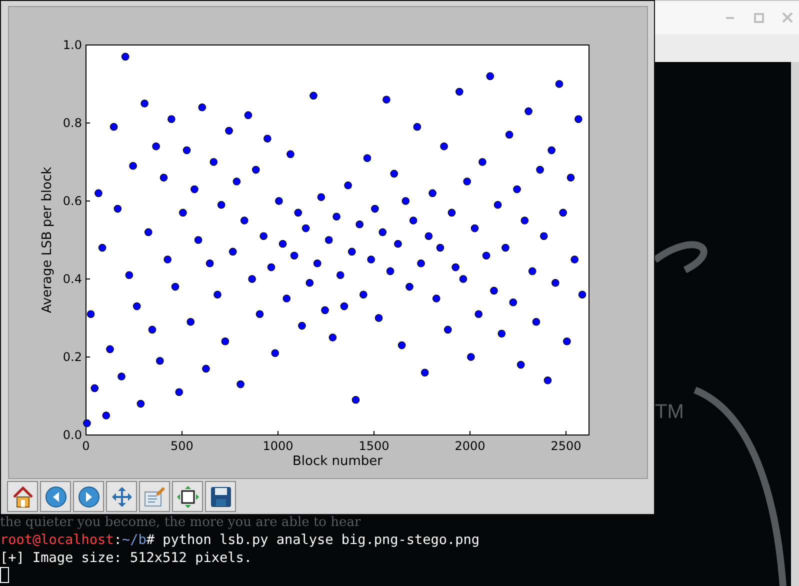 The width and height of the screenshot is (799, 586). Describe the element at coordinates (4, 575) in the screenshot. I see `terminal-cursor` at that location.